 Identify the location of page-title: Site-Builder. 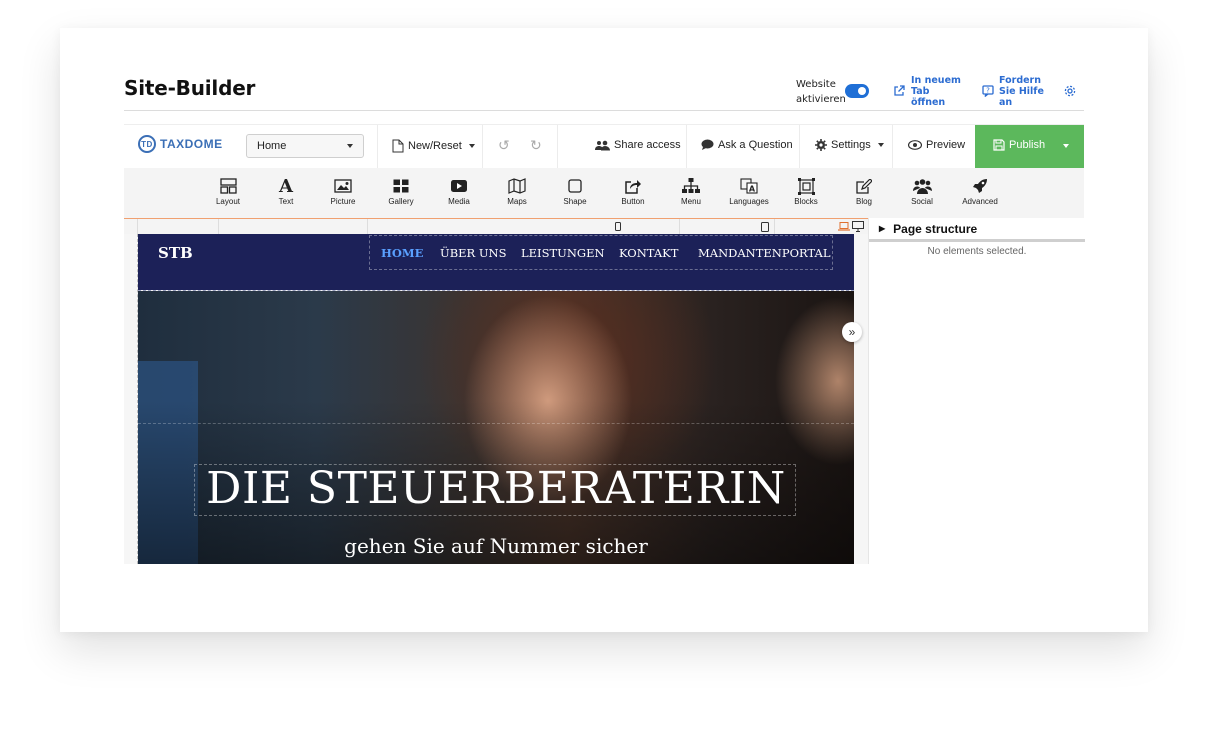
(190, 88).